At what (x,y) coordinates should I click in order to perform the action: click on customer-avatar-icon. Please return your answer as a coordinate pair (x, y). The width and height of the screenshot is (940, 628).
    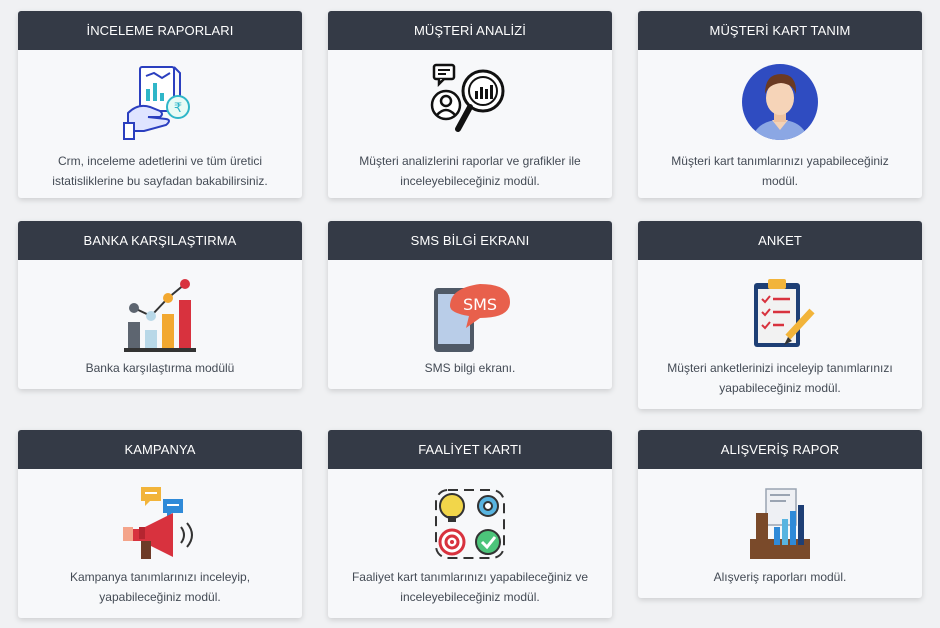
    Looking at the image, I should click on (780, 102).